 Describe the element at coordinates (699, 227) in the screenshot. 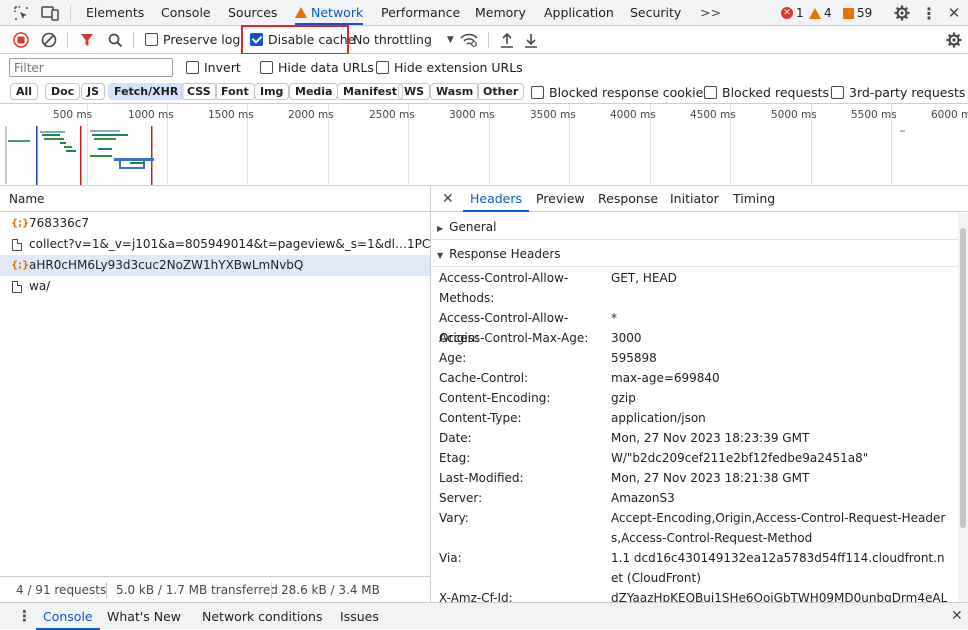

I see `general-section-header: ▶ General` at that location.